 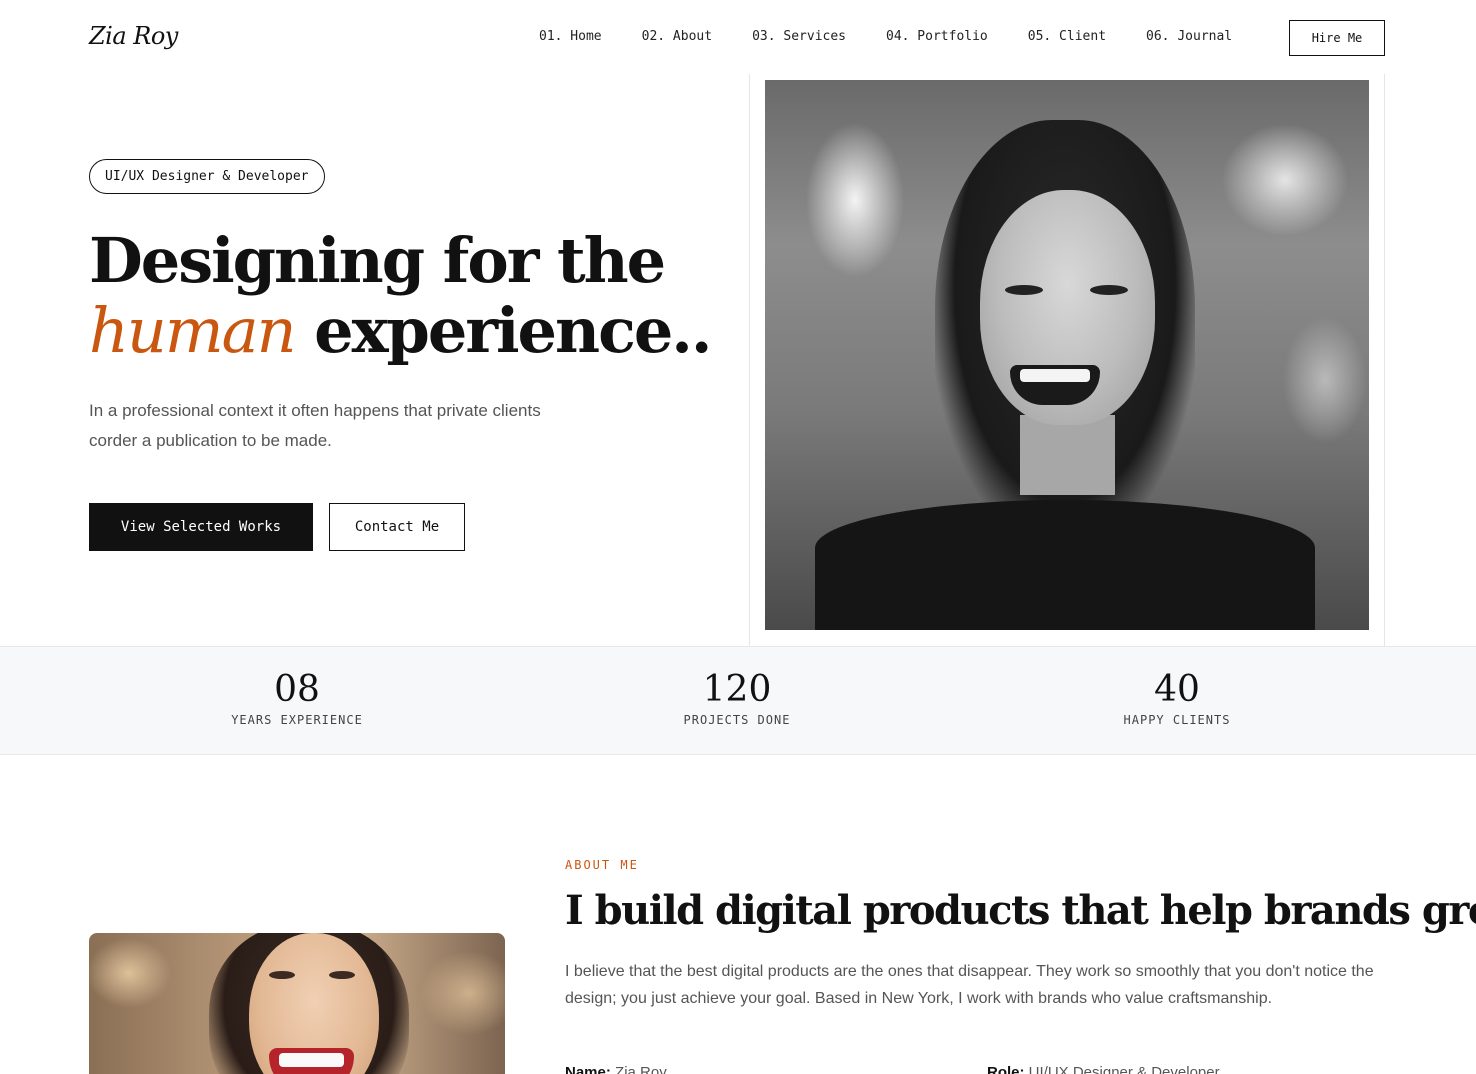 I want to click on about-role-info: Role: UI/UX Designer & Developer, so click(x=1103, y=1069).